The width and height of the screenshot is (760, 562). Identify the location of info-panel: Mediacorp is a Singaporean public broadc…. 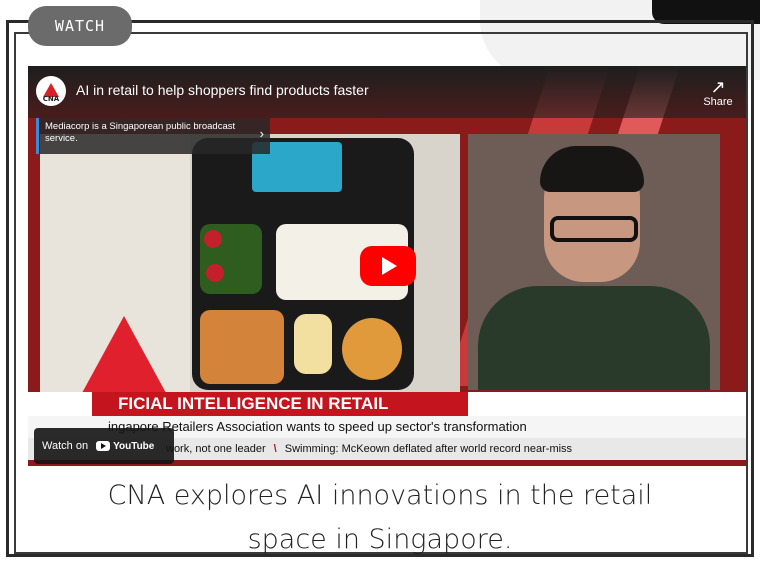
(153, 136).